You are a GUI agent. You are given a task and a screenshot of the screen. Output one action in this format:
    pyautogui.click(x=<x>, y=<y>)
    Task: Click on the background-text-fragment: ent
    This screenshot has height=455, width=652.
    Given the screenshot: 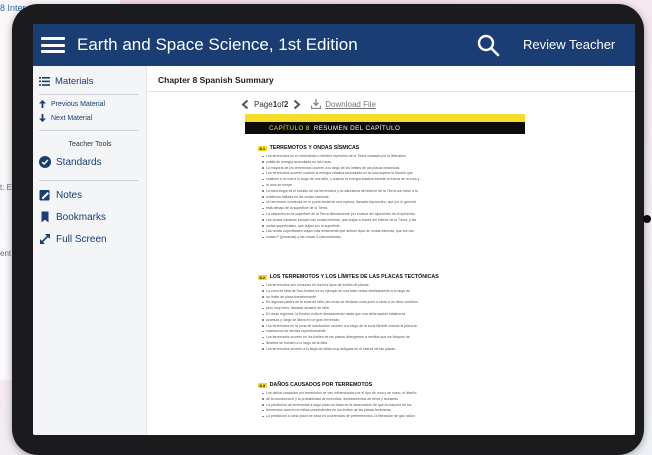 What is the action you would take?
    pyautogui.click(x=6, y=253)
    